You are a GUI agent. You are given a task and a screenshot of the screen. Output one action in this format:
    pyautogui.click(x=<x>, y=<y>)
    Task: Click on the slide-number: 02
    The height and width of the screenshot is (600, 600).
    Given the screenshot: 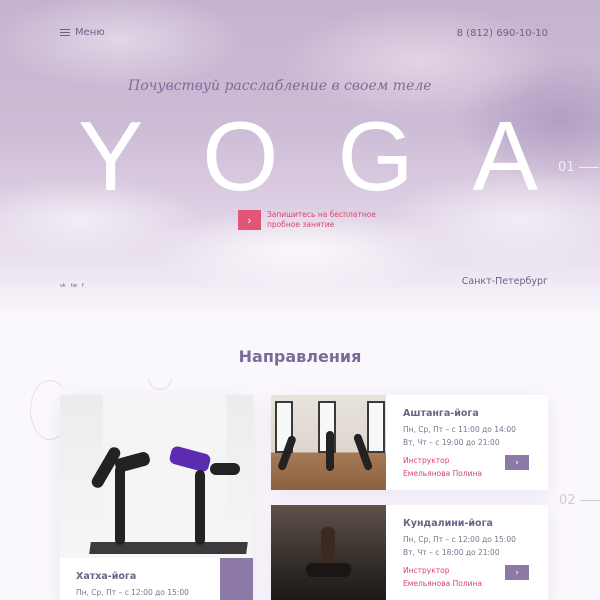 What is the action you would take?
    pyautogui.click(x=567, y=500)
    